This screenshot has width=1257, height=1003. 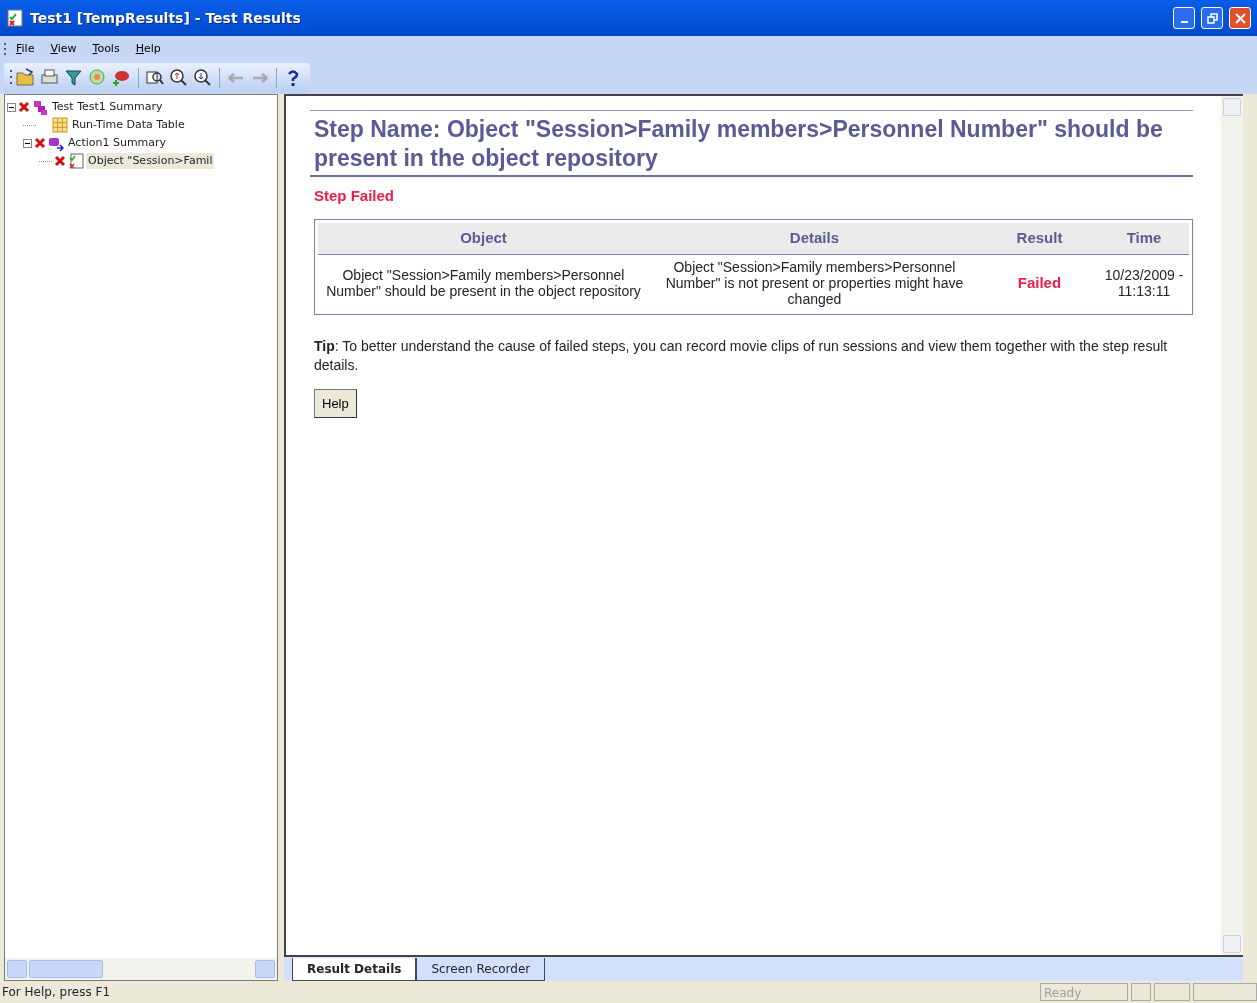 I want to click on minimize-icon, so click(x=1184, y=22).